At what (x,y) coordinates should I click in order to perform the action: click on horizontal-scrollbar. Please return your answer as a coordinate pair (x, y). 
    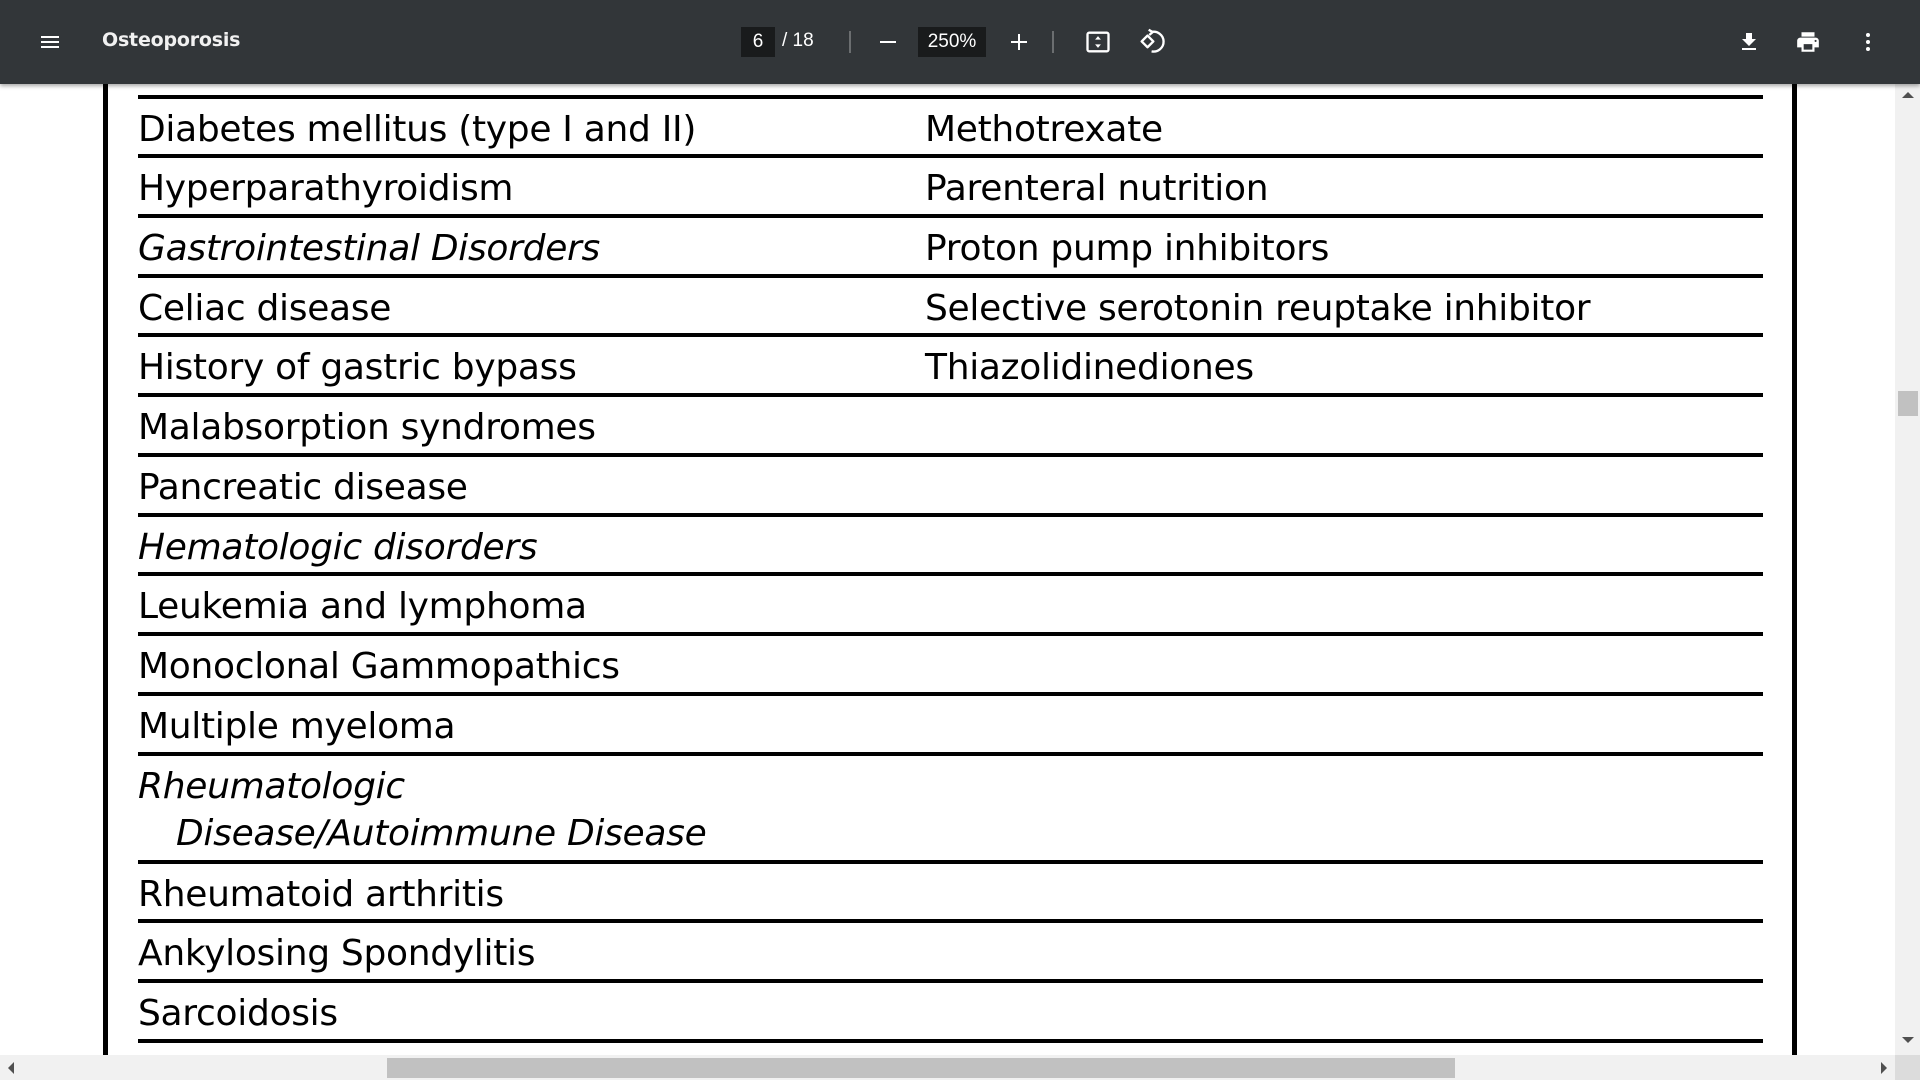
    Looking at the image, I should click on (947, 1067).